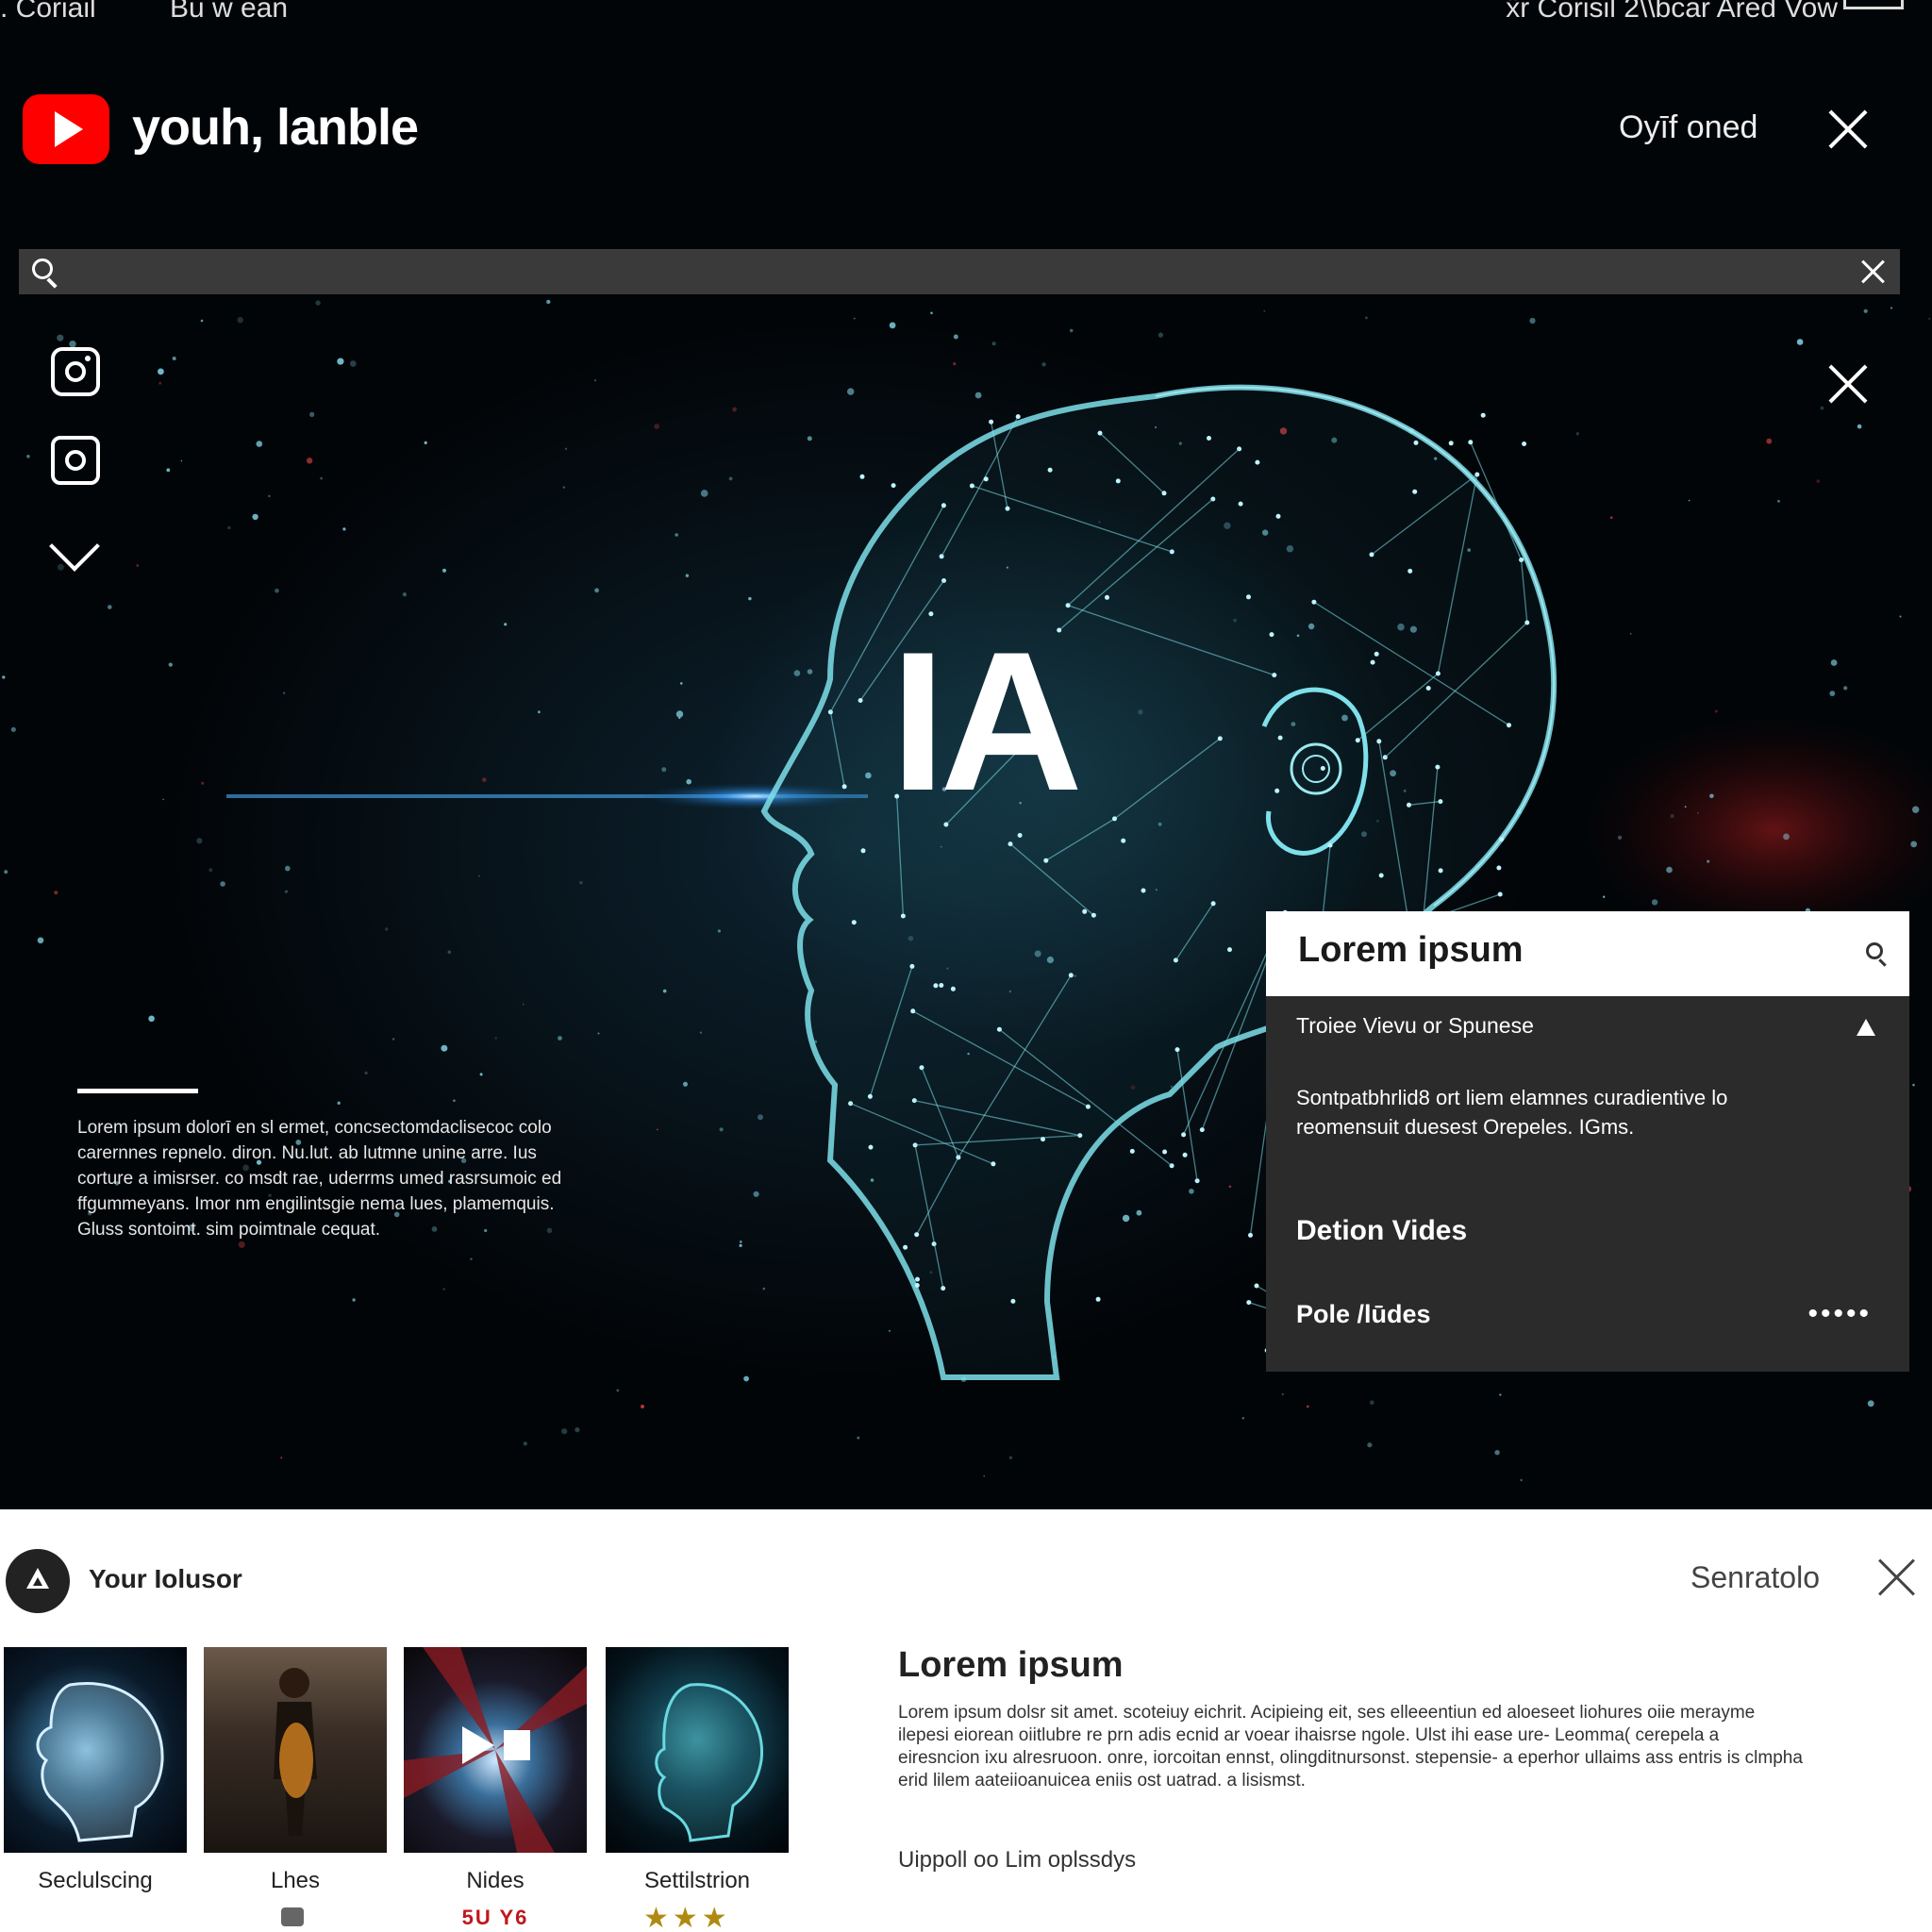 The width and height of the screenshot is (1932, 1932). I want to click on camera-icon, so click(75, 461).